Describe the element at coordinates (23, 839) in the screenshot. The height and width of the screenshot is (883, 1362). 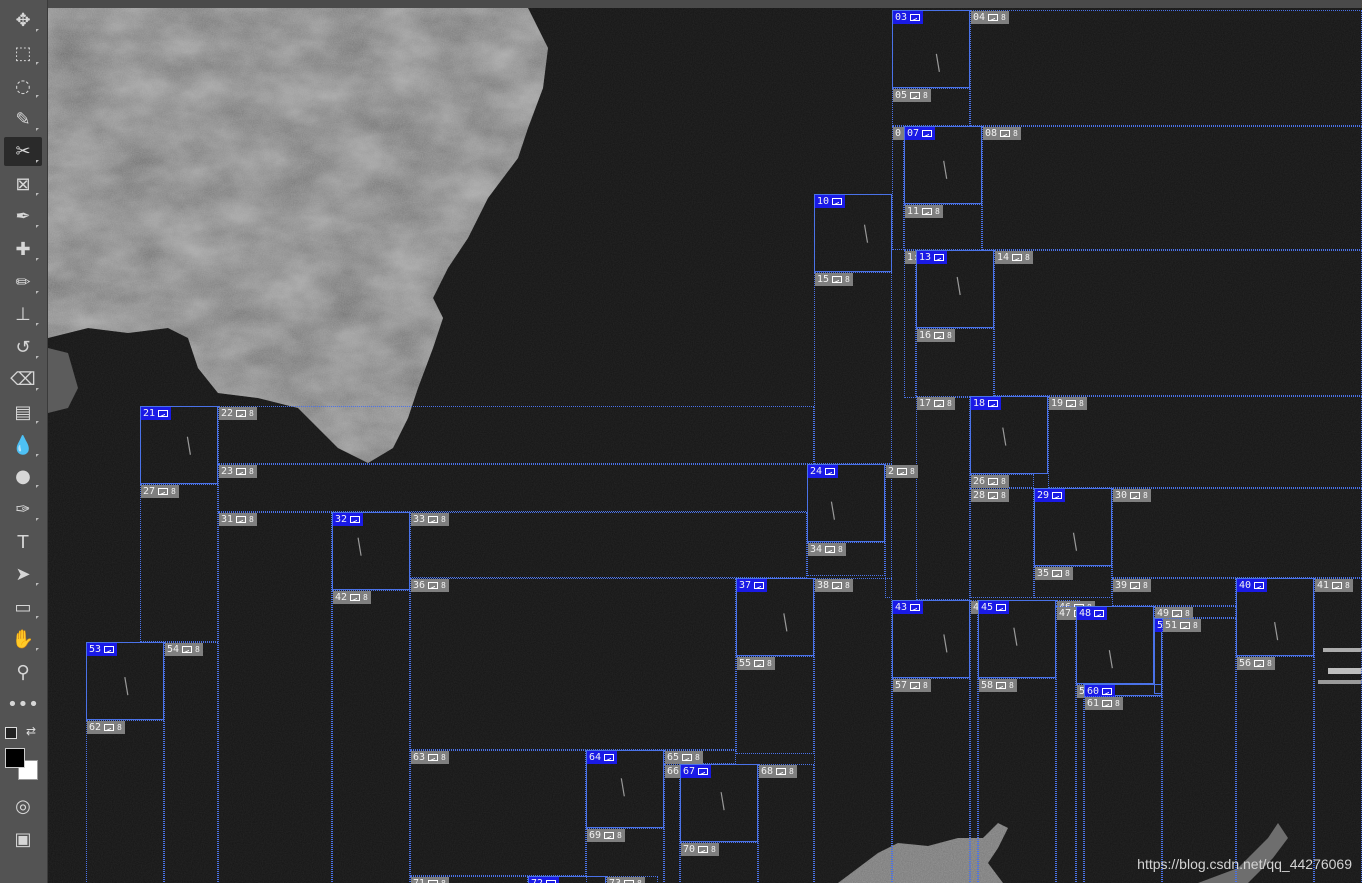
I see `screen-mode-button: ▣` at that location.